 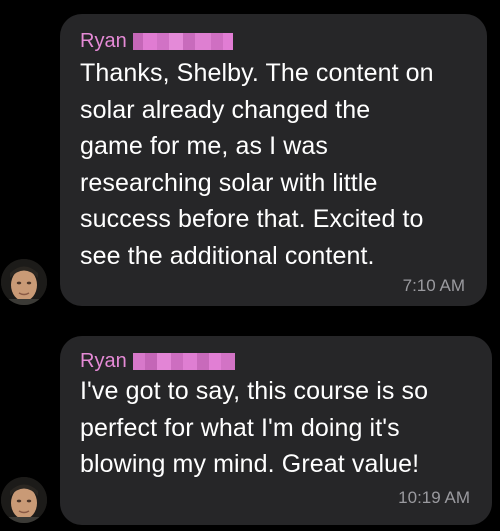 I want to click on message-timestamp: 7:10 AM, so click(x=433, y=285).